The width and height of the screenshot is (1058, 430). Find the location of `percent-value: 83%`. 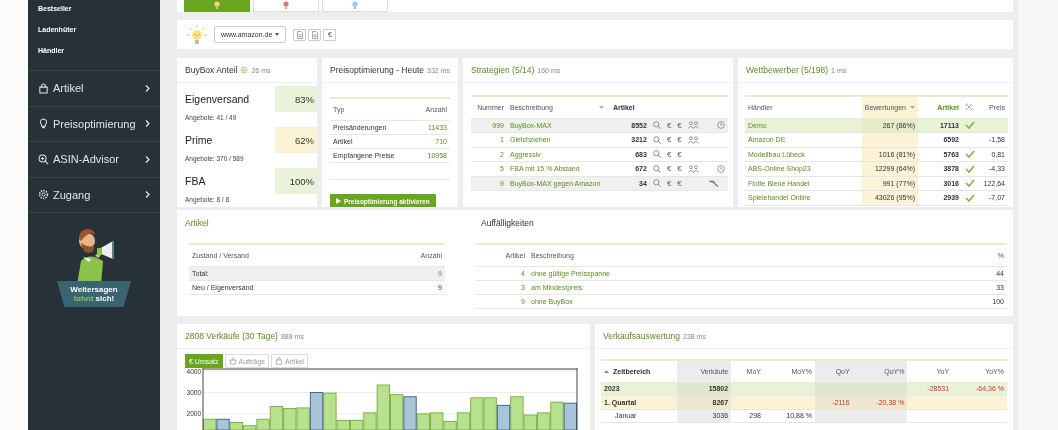

percent-value: 83% is located at coordinates (296, 99).